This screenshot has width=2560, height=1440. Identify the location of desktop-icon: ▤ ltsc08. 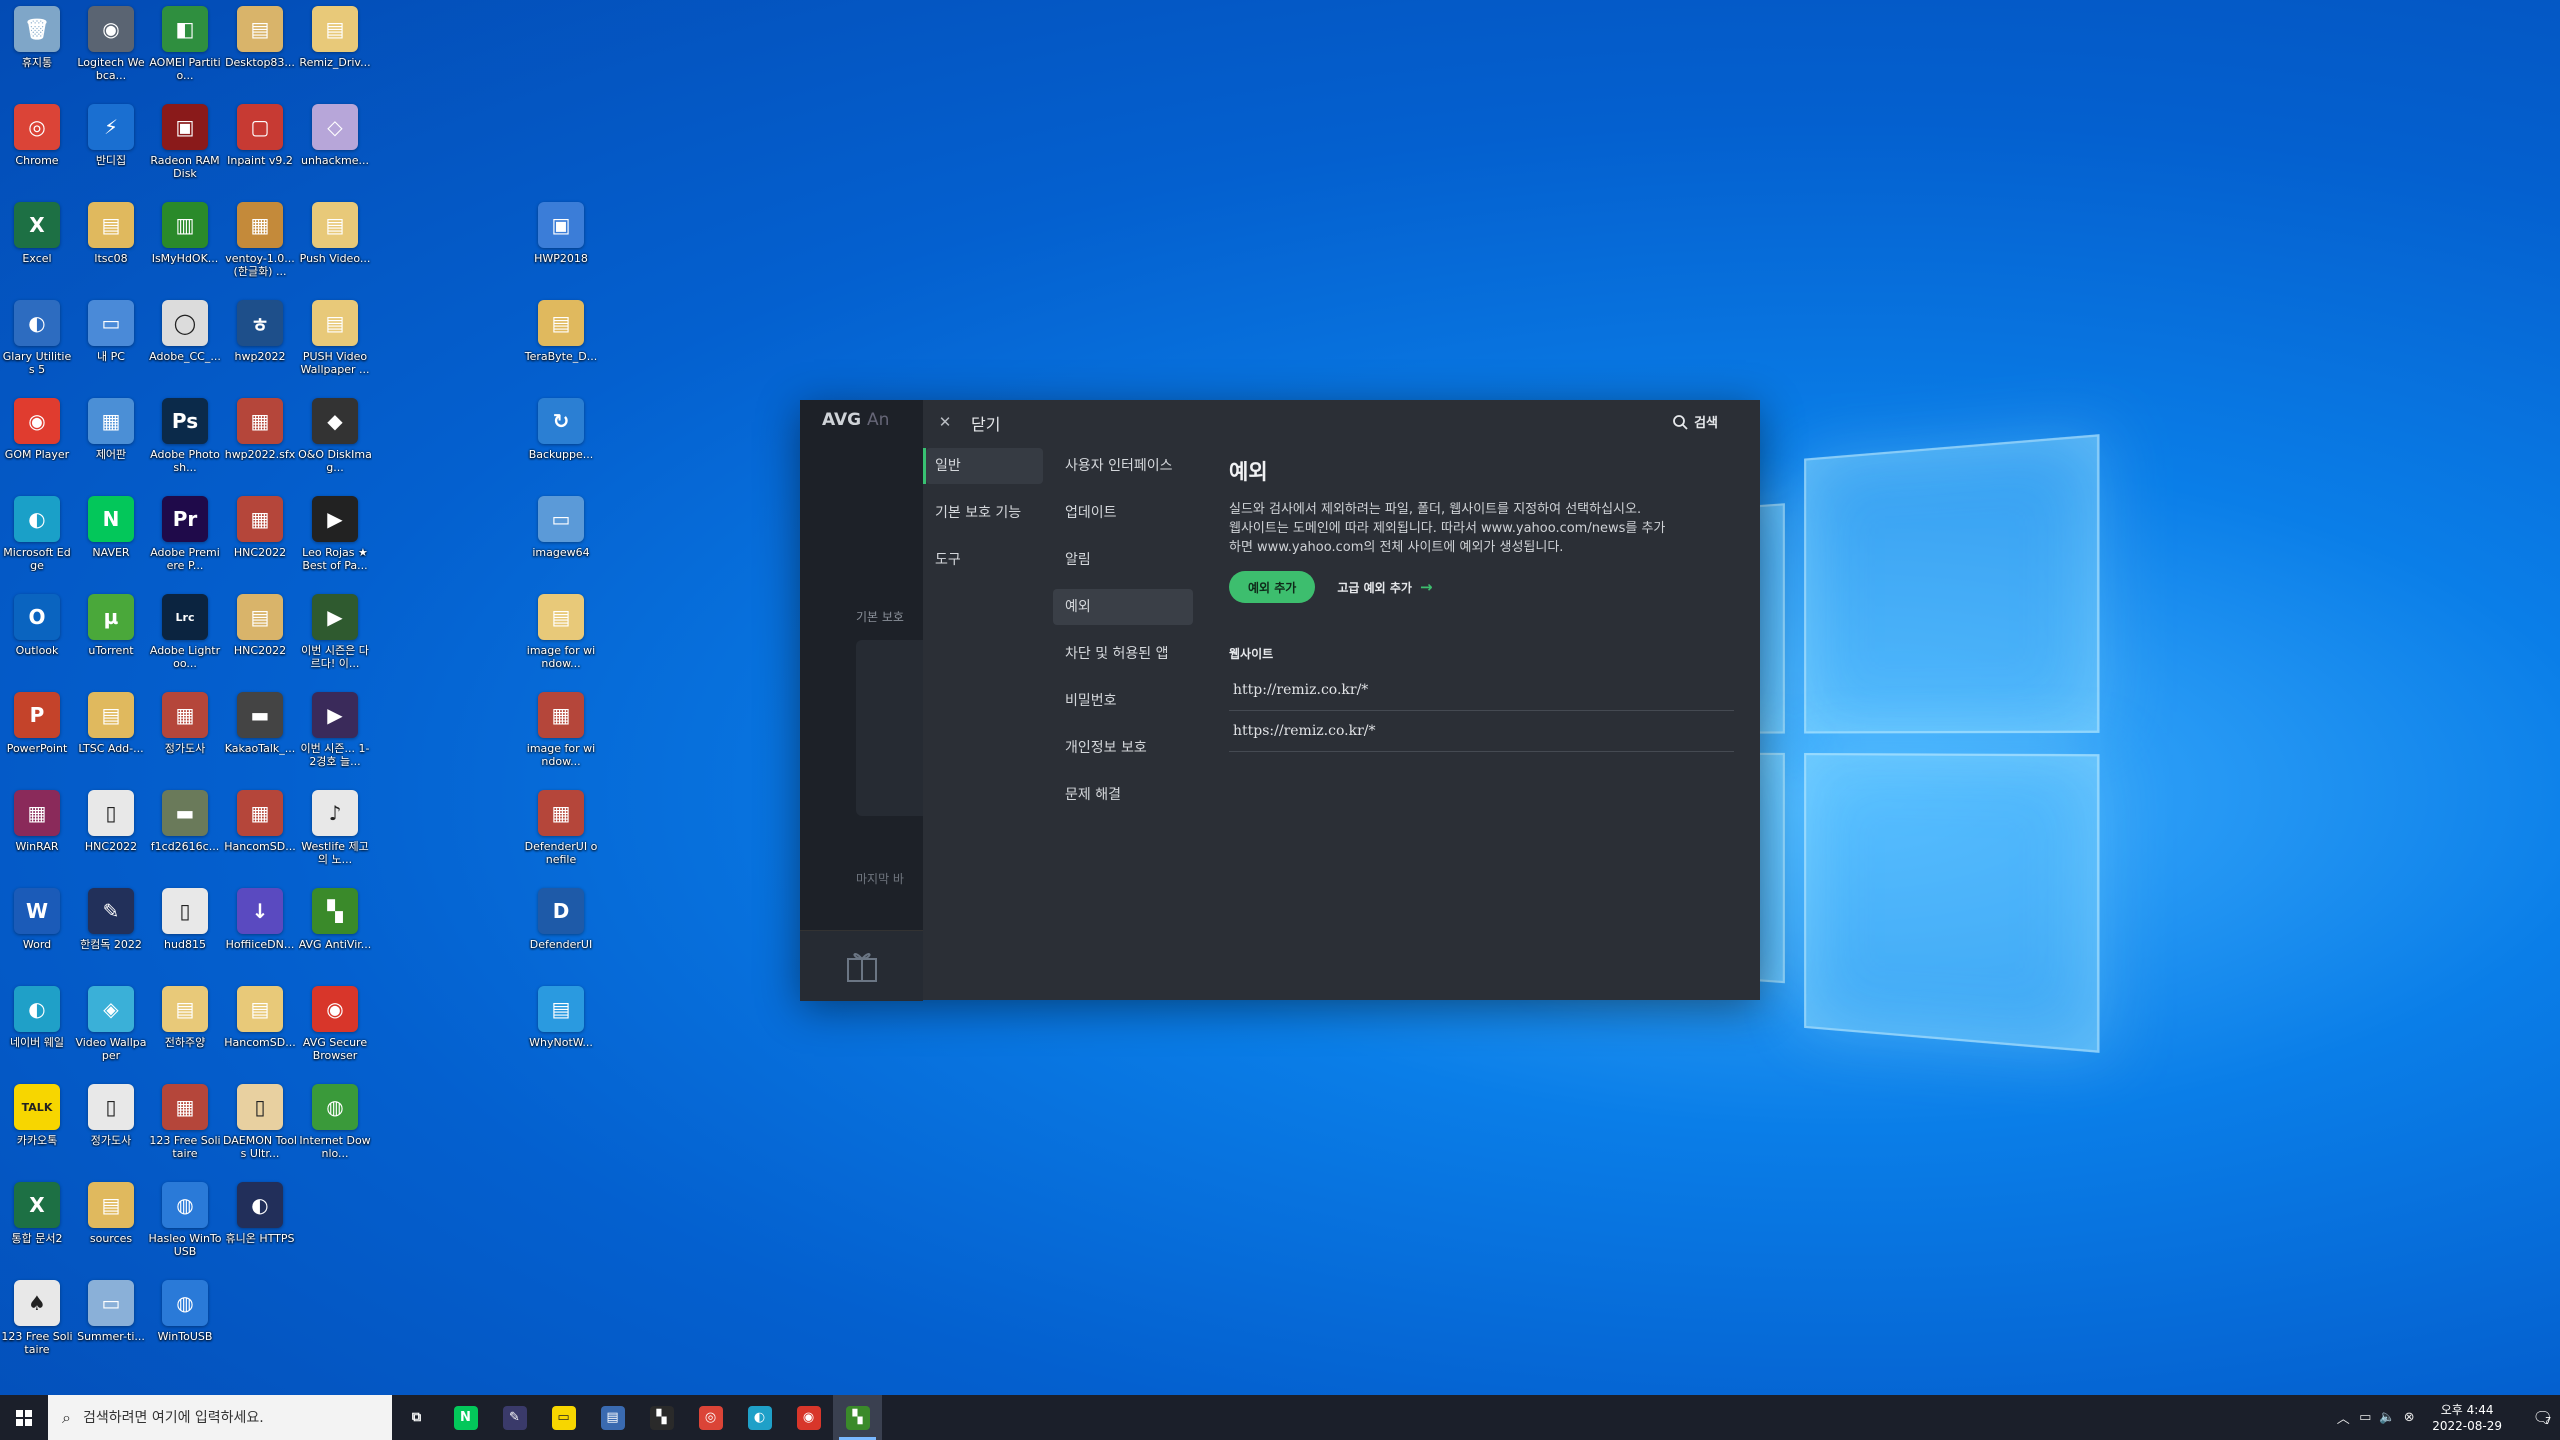
(111, 244).